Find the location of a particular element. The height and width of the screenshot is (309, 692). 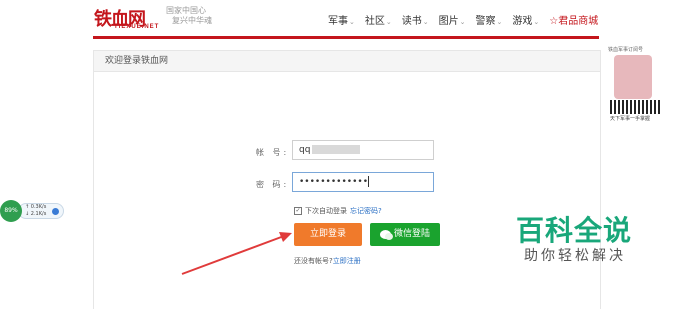

slogan: 国家中国心 复兴中华魂 is located at coordinates (189, 16).